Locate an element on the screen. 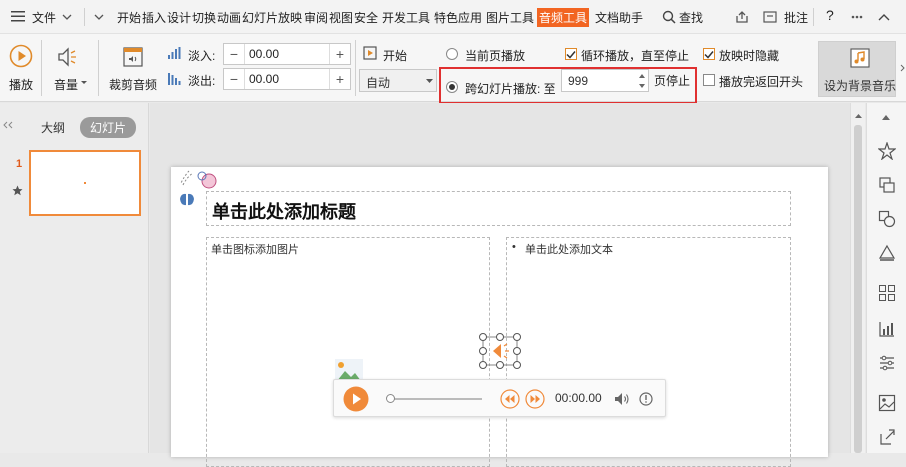 The height and width of the screenshot is (467, 906). left-placeholder-text: 单击图标添加图片 is located at coordinates (255, 250).